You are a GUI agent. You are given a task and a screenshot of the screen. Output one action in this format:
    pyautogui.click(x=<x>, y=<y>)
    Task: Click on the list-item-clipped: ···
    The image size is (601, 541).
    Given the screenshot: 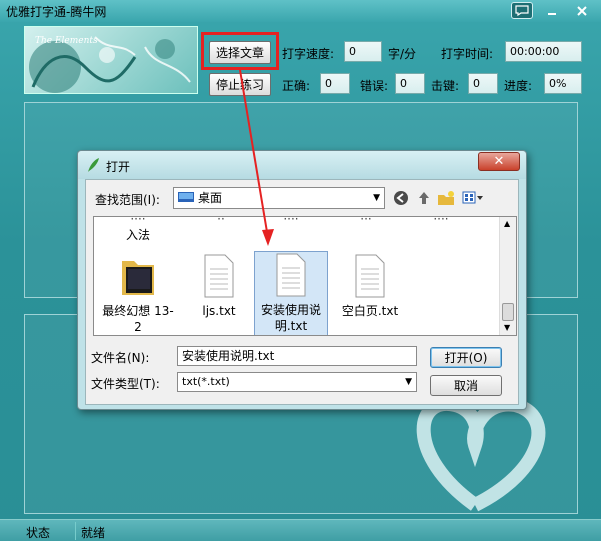 What is the action you would take?
    pyautogui.click(x=366, y=221)
    